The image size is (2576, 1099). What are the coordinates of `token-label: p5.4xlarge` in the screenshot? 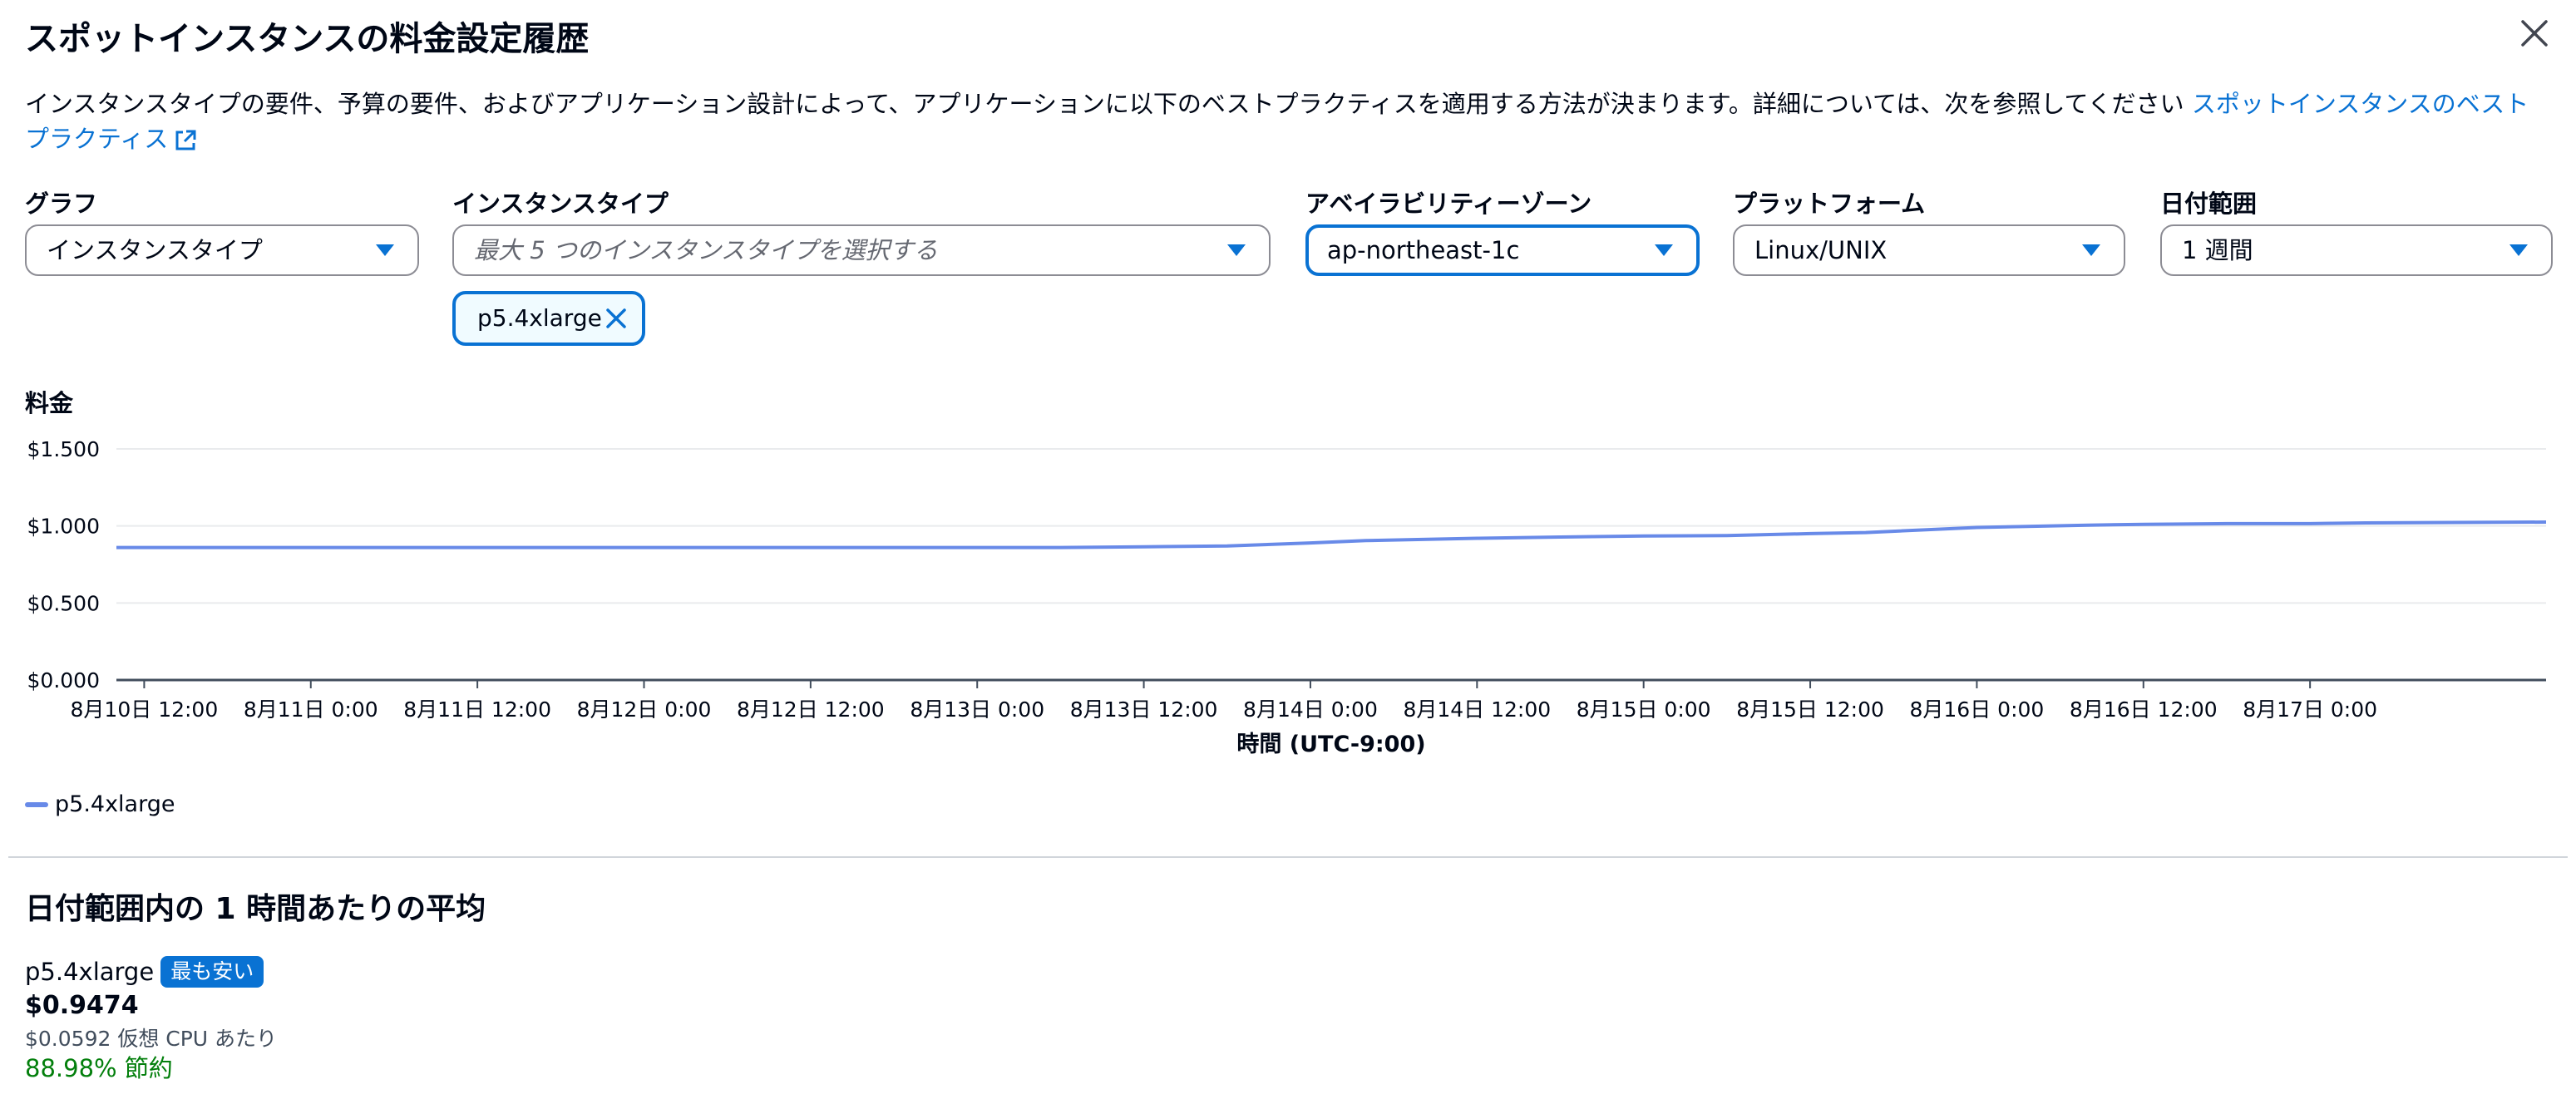 It's located at (539, 318).